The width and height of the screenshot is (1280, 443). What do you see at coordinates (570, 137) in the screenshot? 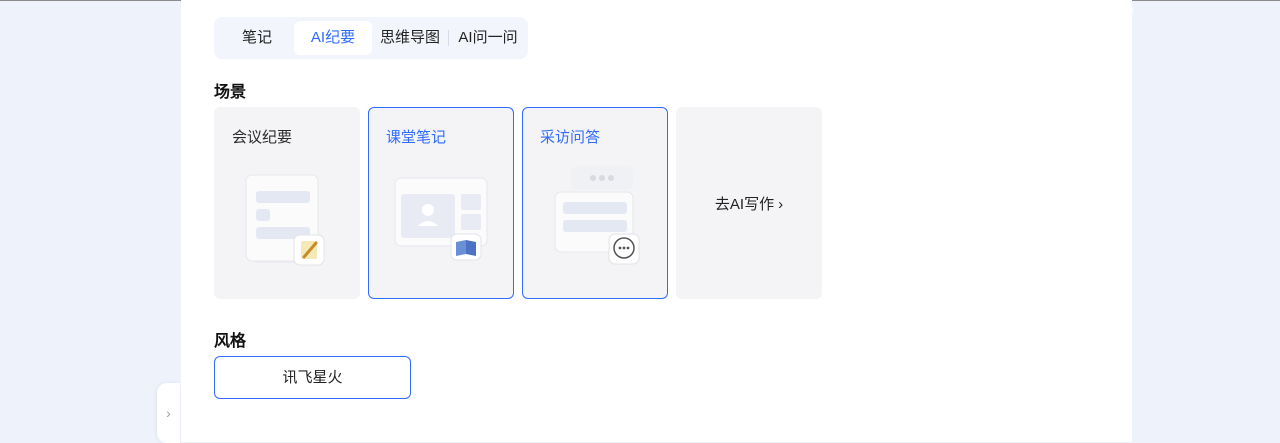
I see `scene-card-label: 采访问答` at bounding box center [570, 137].